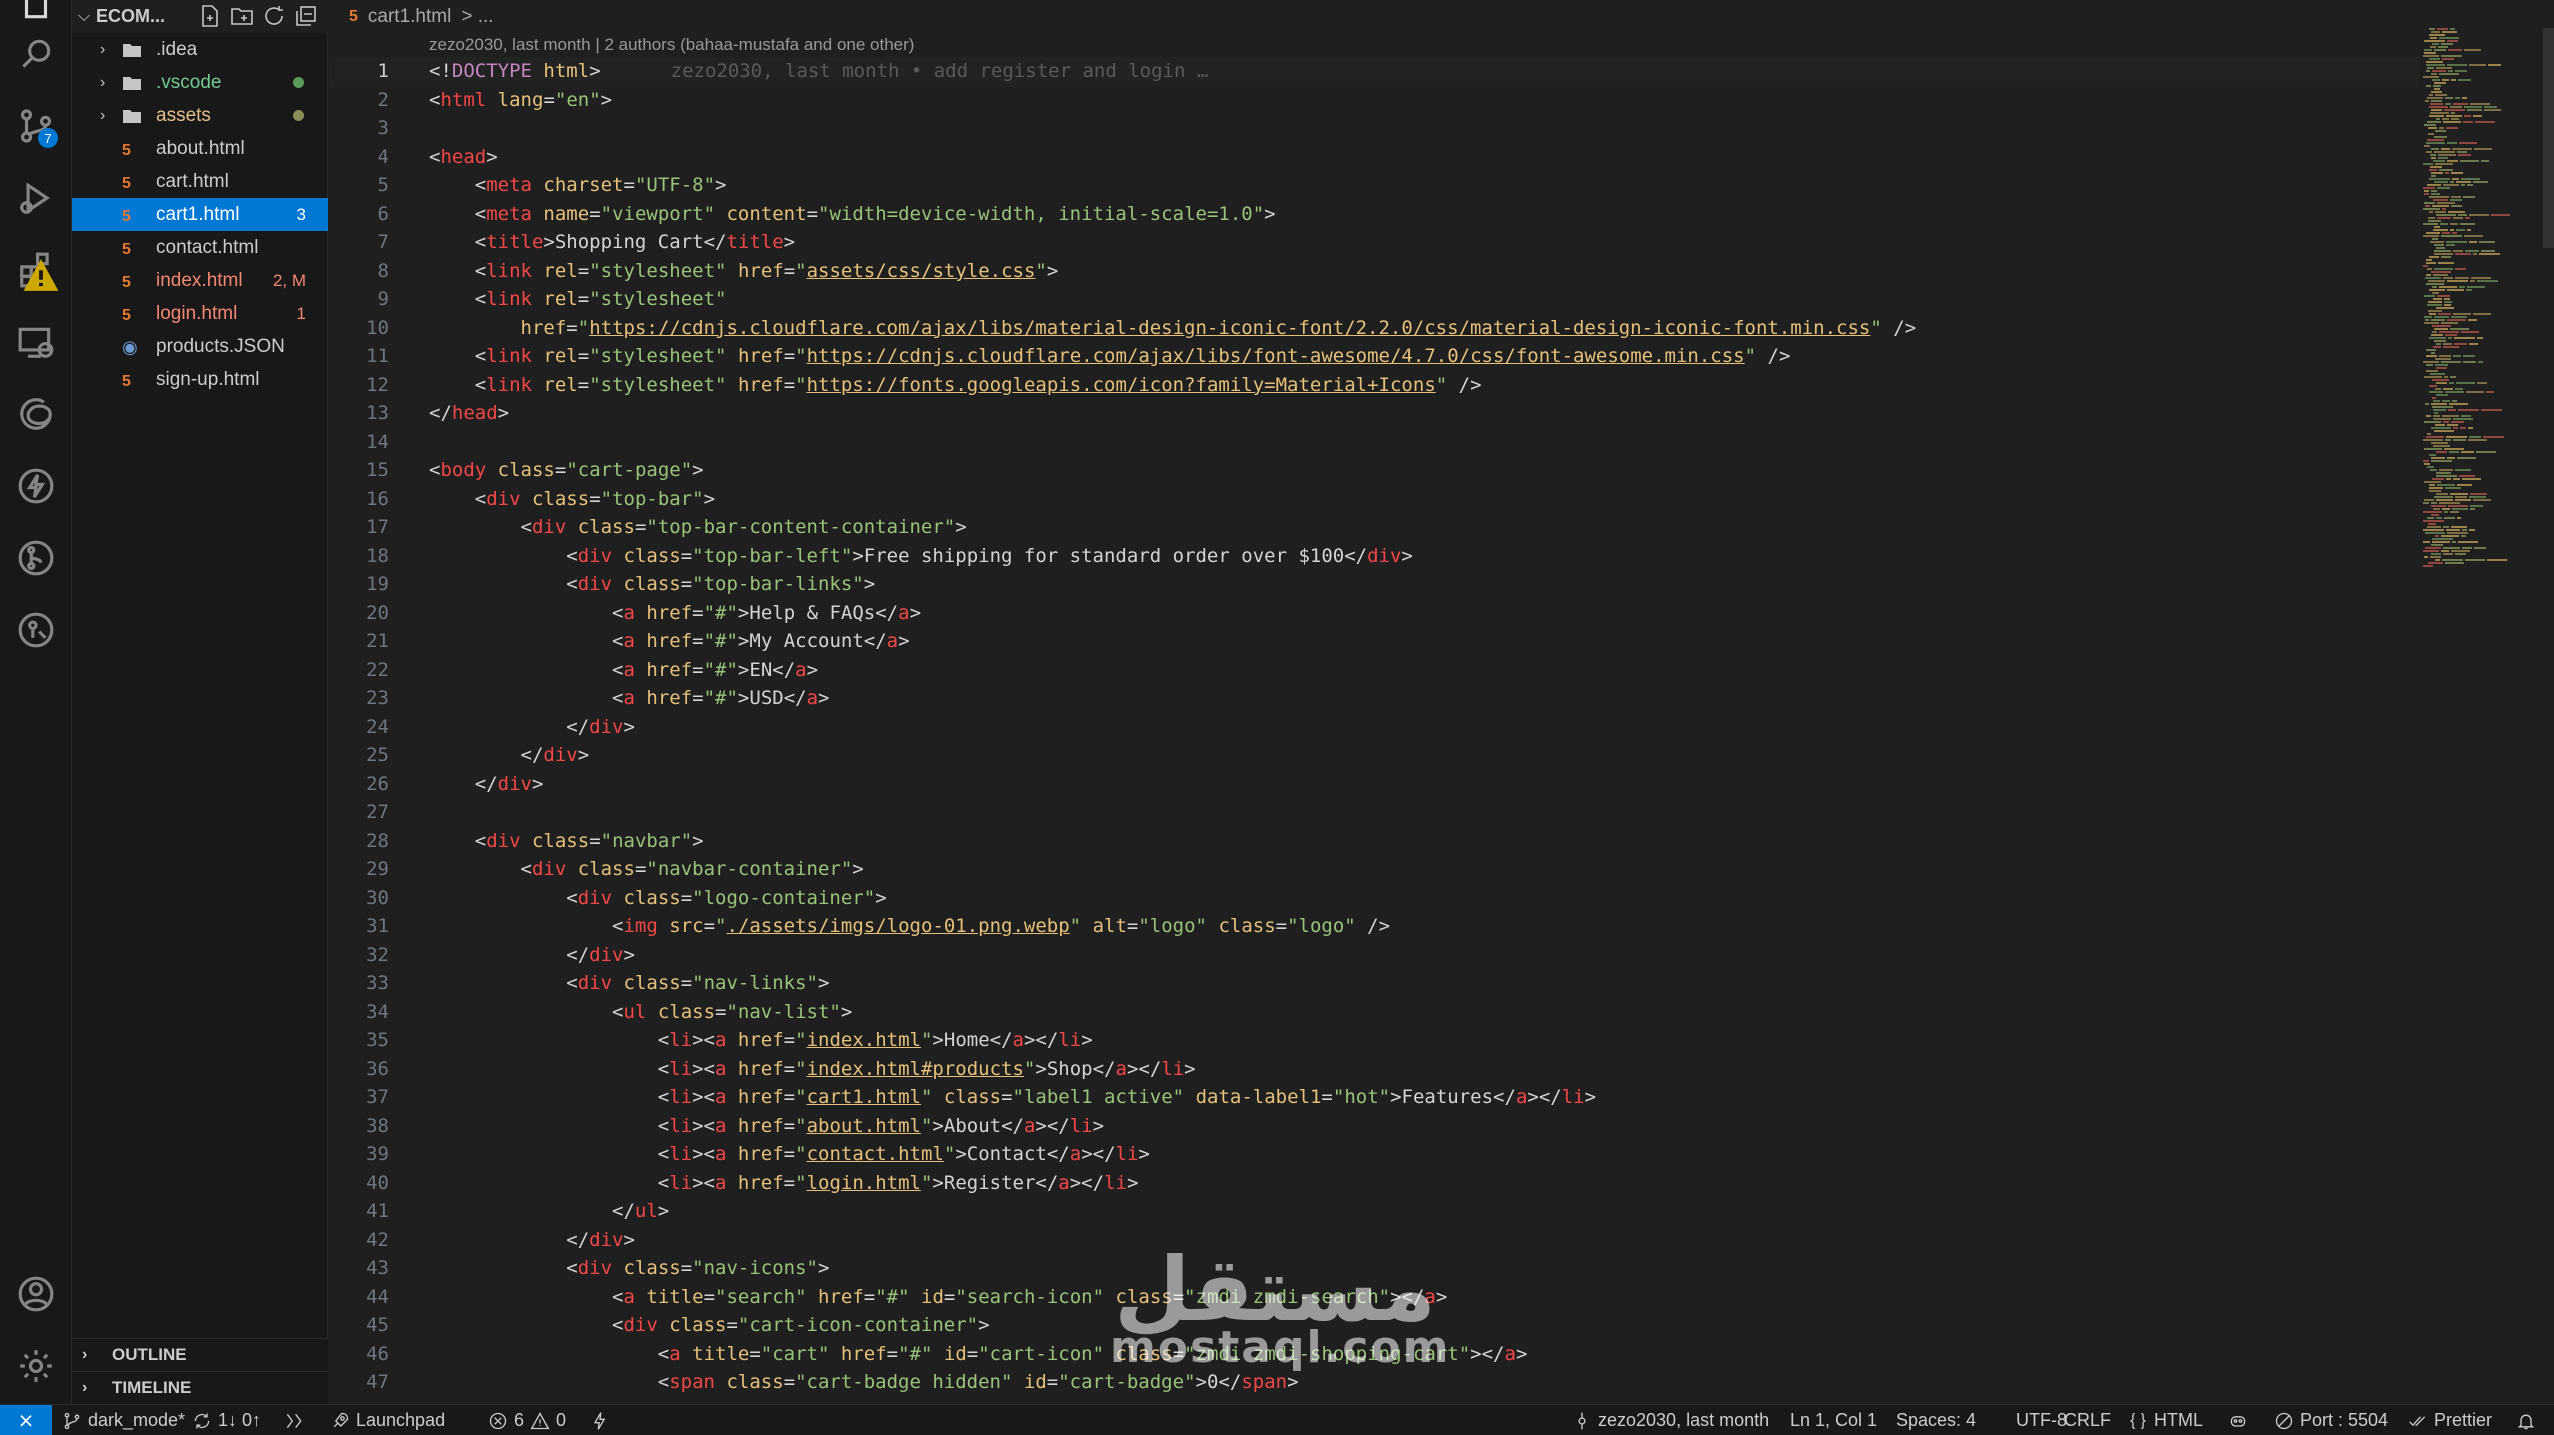 The height and width of the screenshot is (1435, 2554). What do you see at coordinates (2331, 1420) in the screenshot?
I see `live-server-item: Port : 5504` at bounding box center [2331, 1420].